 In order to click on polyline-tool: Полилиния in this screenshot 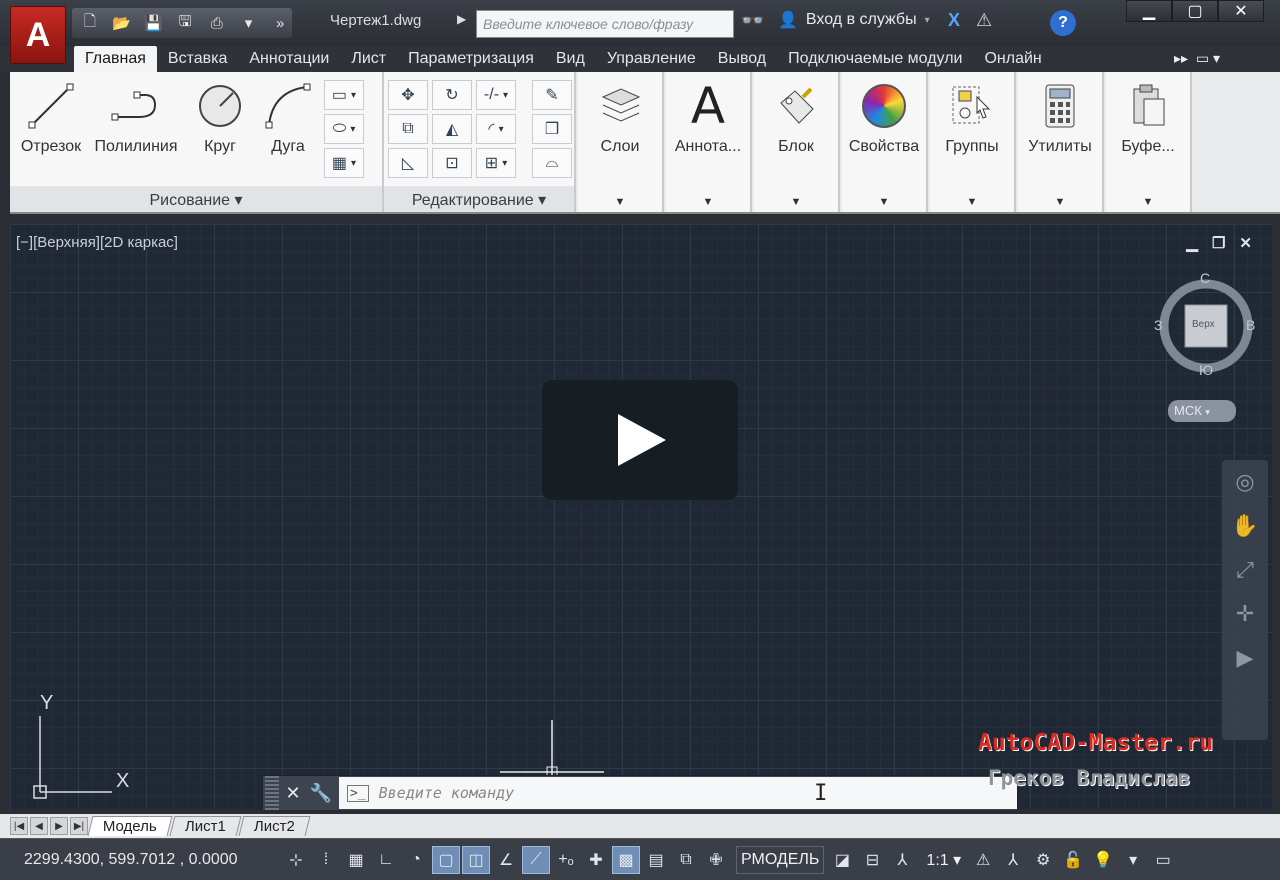, I will do `click(136, 117)`.